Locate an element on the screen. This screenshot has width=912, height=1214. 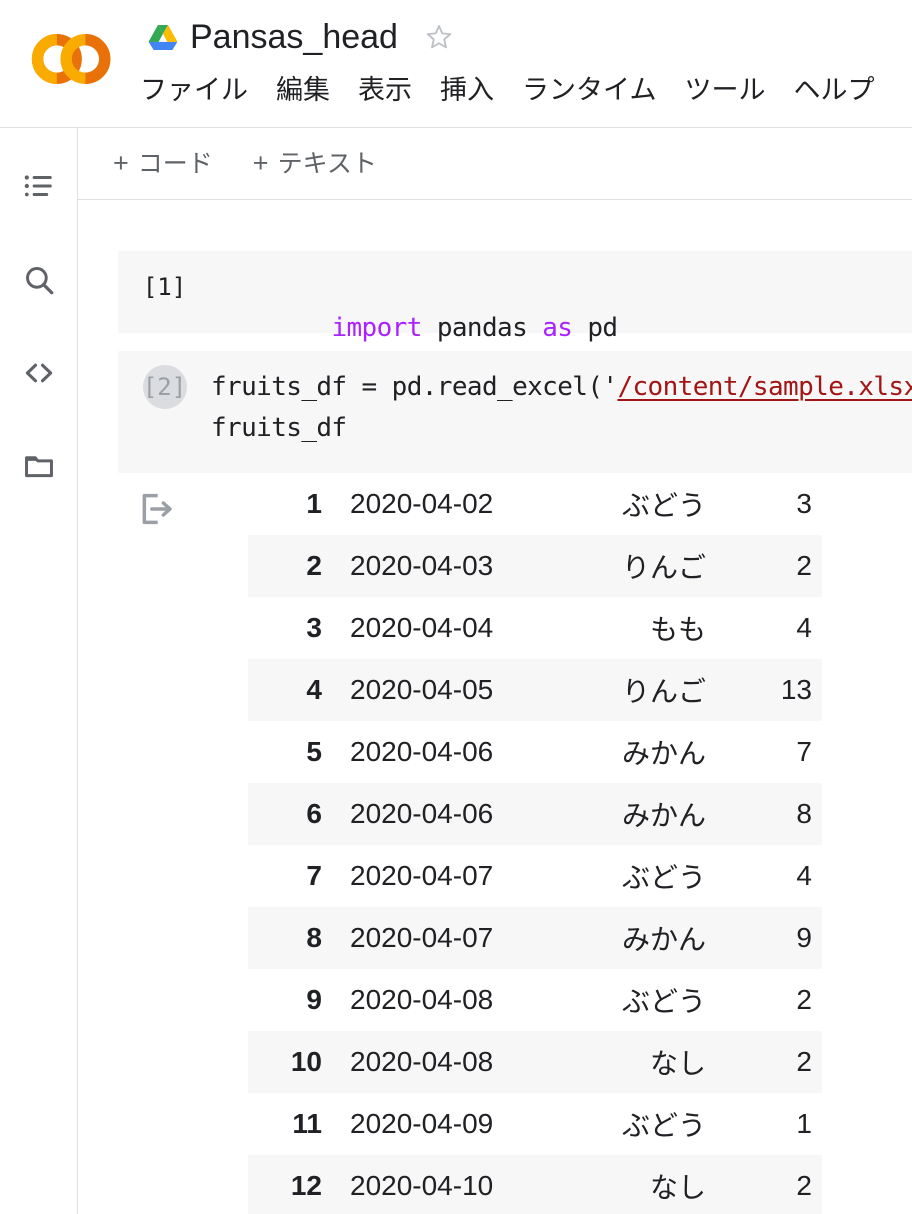
table-cell-idx: 5 is located at coordinates (314, 751).